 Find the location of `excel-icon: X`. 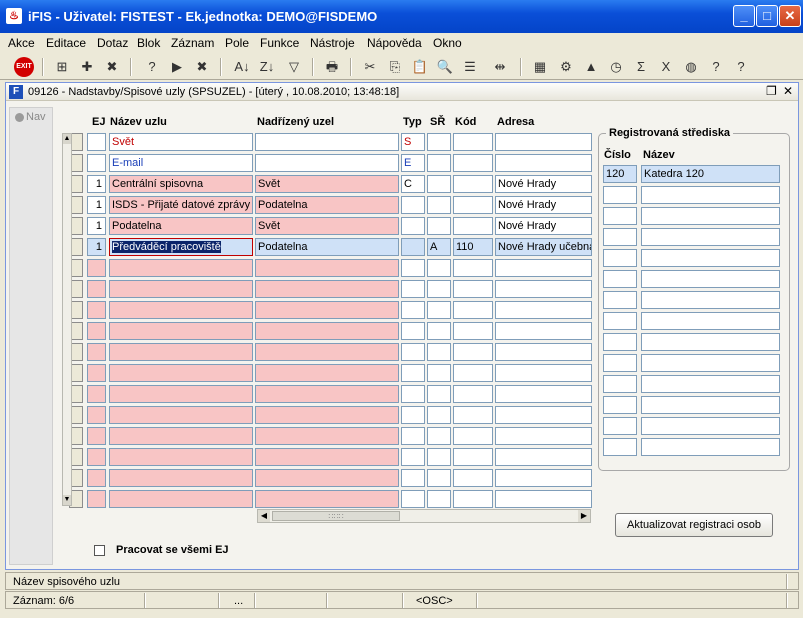

excel-icon: X is located at coordinates (666, 67).